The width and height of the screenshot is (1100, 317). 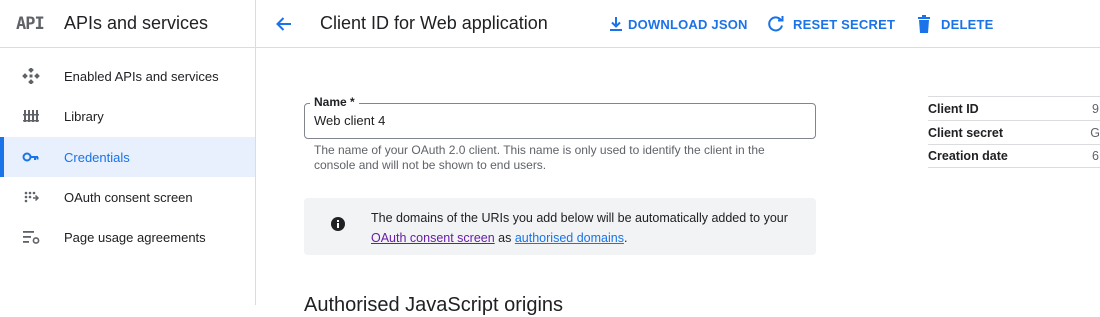 I want to click on meta-key: Client secret, so click(x=966, y=132).